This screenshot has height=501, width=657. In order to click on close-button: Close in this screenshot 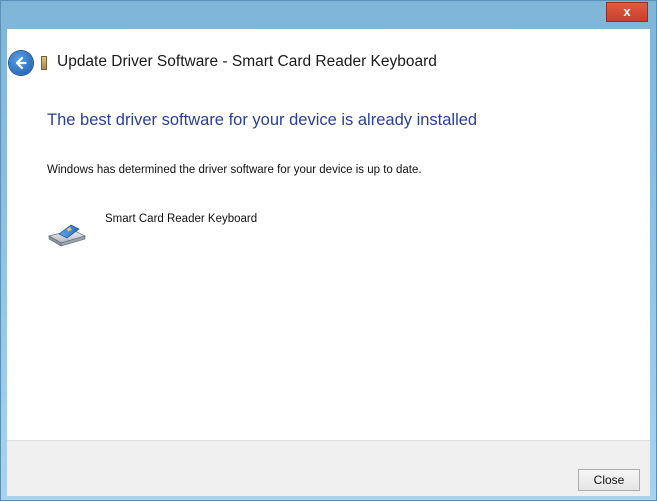, I will do `click(609, 480)`.